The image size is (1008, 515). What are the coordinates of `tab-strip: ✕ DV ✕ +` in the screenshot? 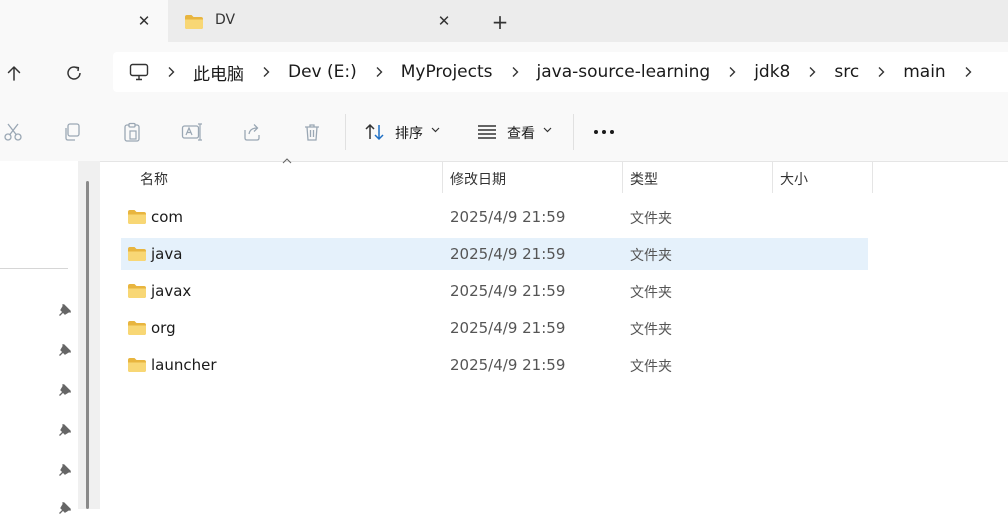 It's located at (504, 21).